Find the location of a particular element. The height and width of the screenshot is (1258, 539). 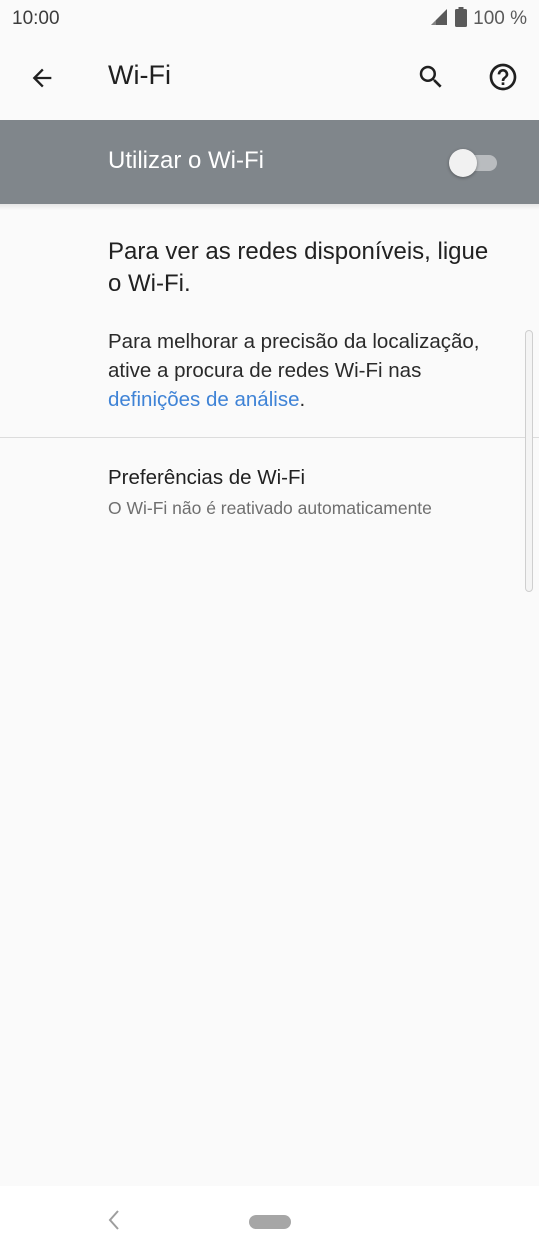

signal-icon is located at coordinates (439, 19).